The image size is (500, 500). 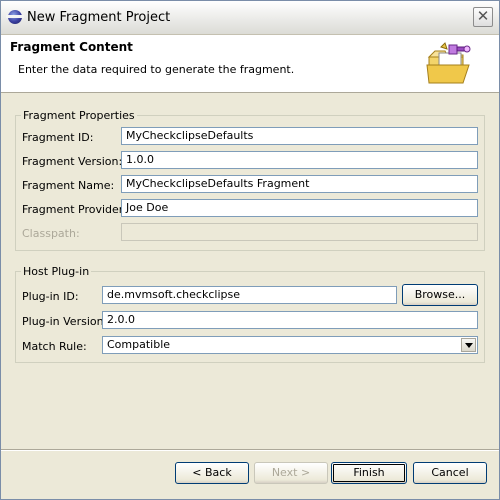 What do you see at coordinates (74, 209) in the screenshot?
I see `fragment-provider-label: Fragment Provider:` at bounding box center [74, 209].